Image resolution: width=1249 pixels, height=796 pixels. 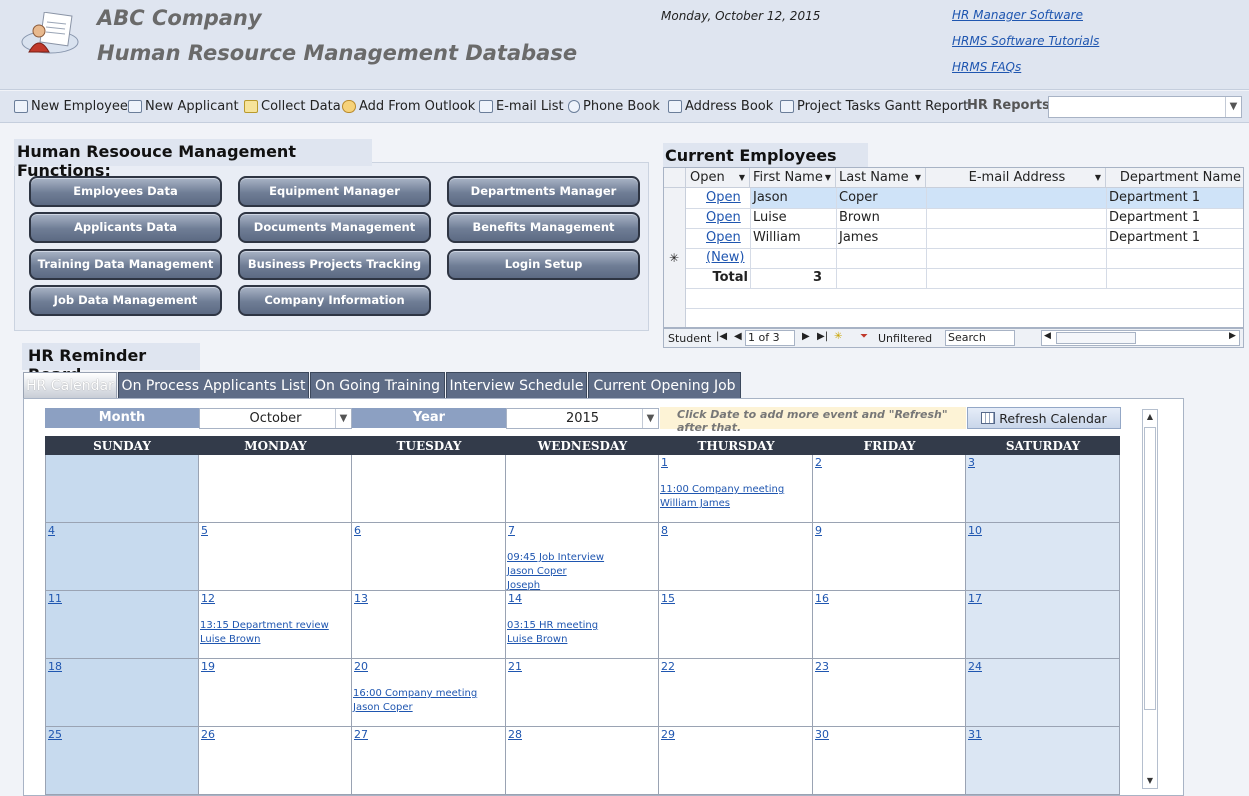 I want to click on calendar-day-cell: 4, so click(x=122, y=557).